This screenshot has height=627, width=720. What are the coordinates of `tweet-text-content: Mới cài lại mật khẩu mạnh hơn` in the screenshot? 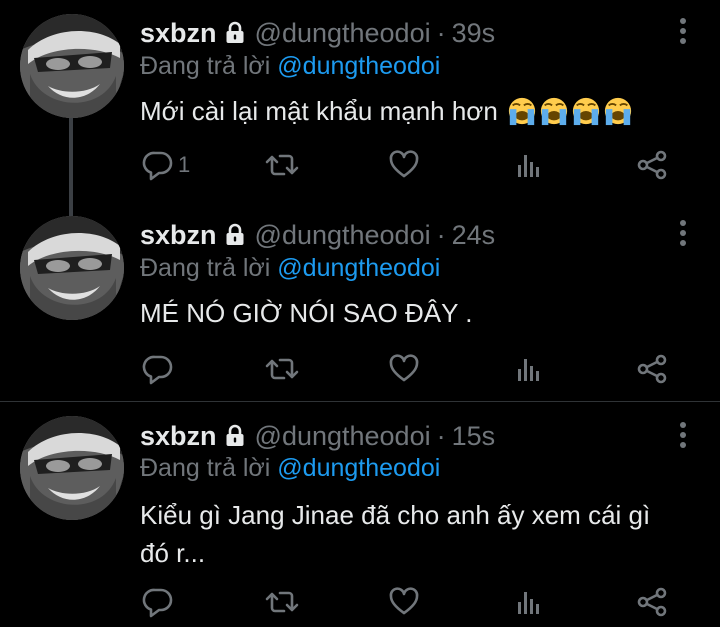 It's located at (319, 111).